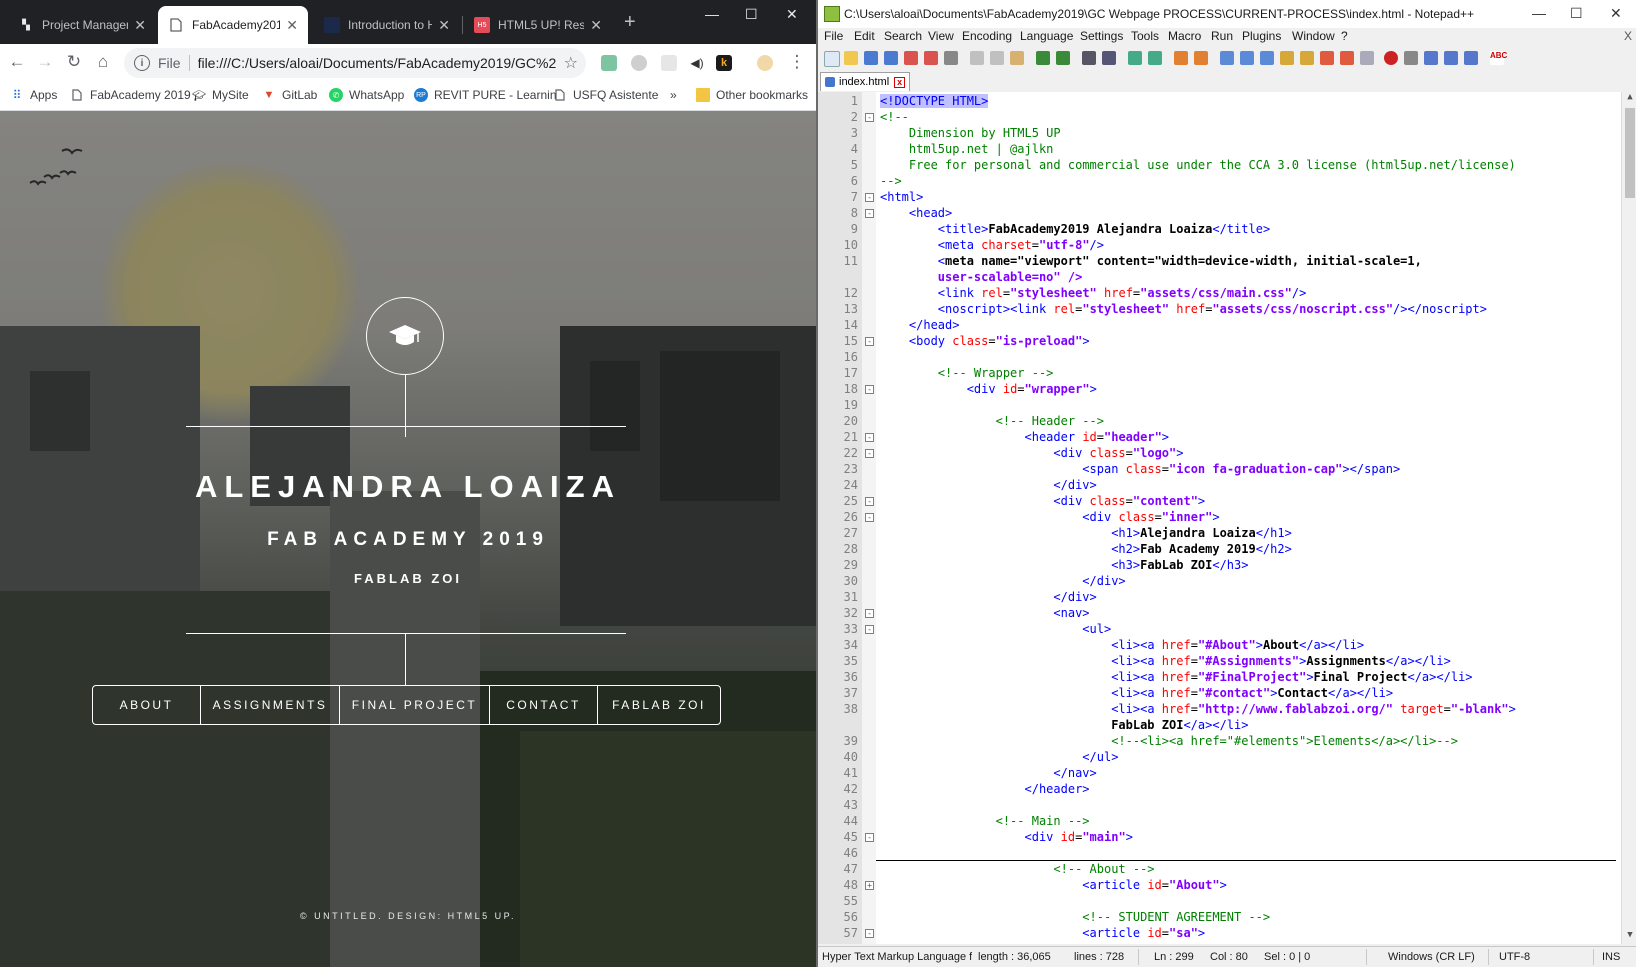  What do you see at coordinates (220, 95) in the screenshot?
I see `bookmark-mysite: 🎓︎ MySite` at bounding box center [220, 95].